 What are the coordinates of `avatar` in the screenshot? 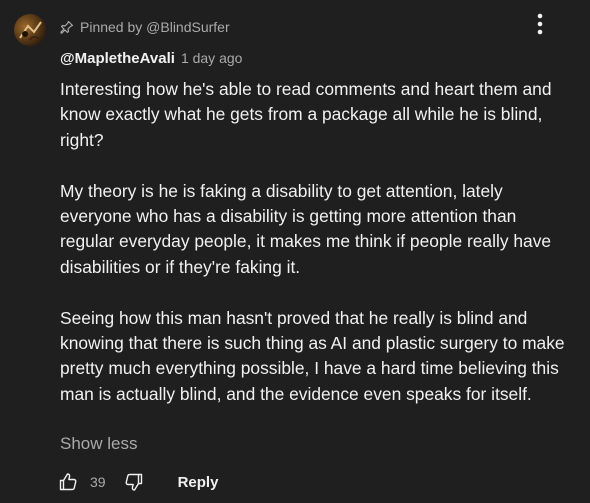 It's located at (30, 30).